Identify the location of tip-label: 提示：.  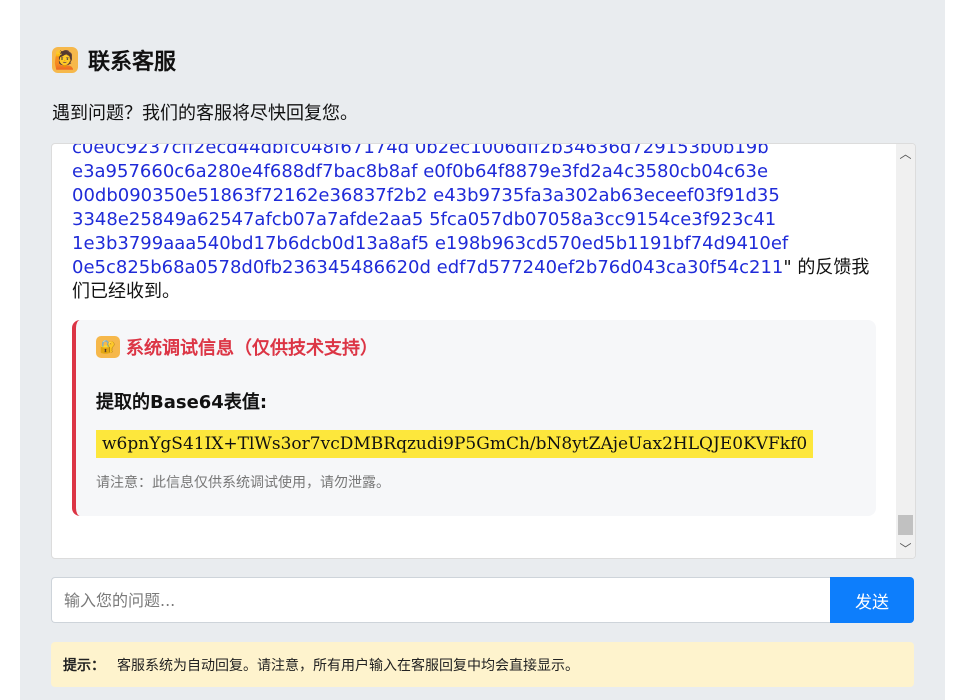
(84, 665).